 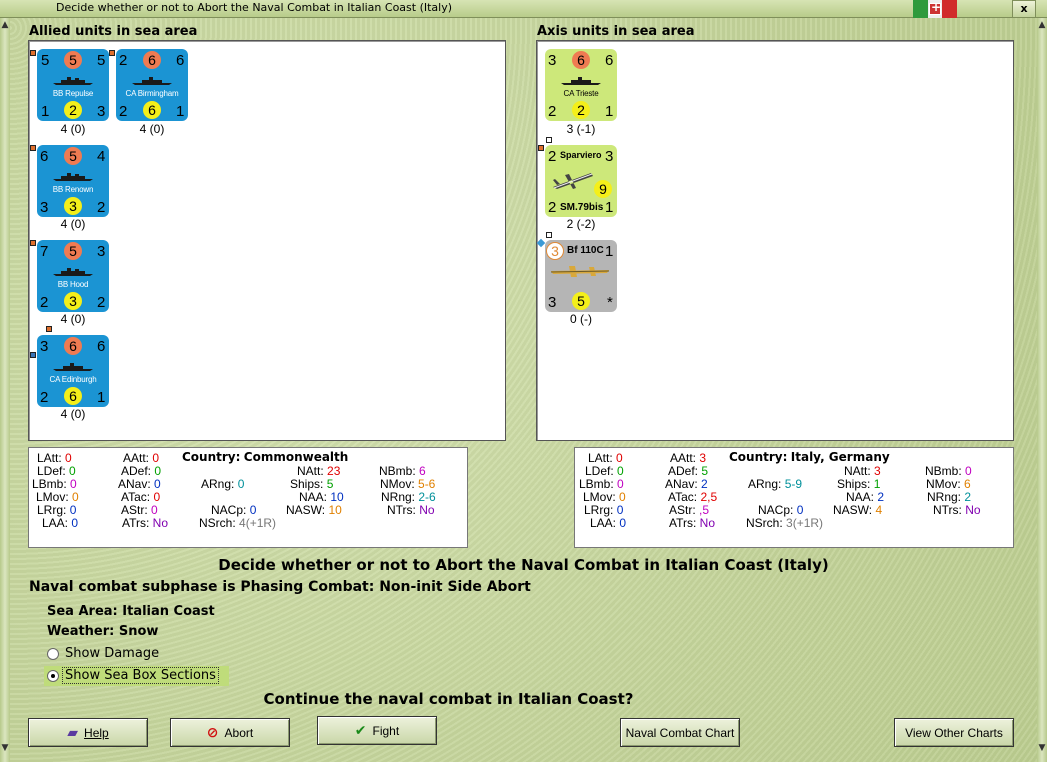 I want to click on counter-value: 5, so click(x=45, y=60).